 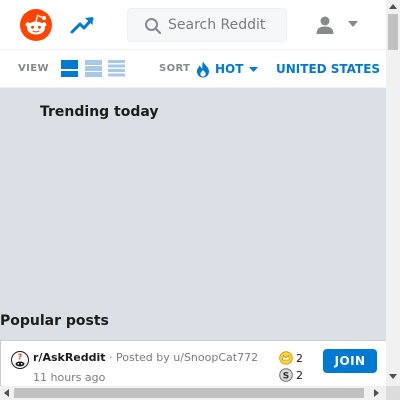 I want to click on svg-text: S, so click(x=286, y=377).